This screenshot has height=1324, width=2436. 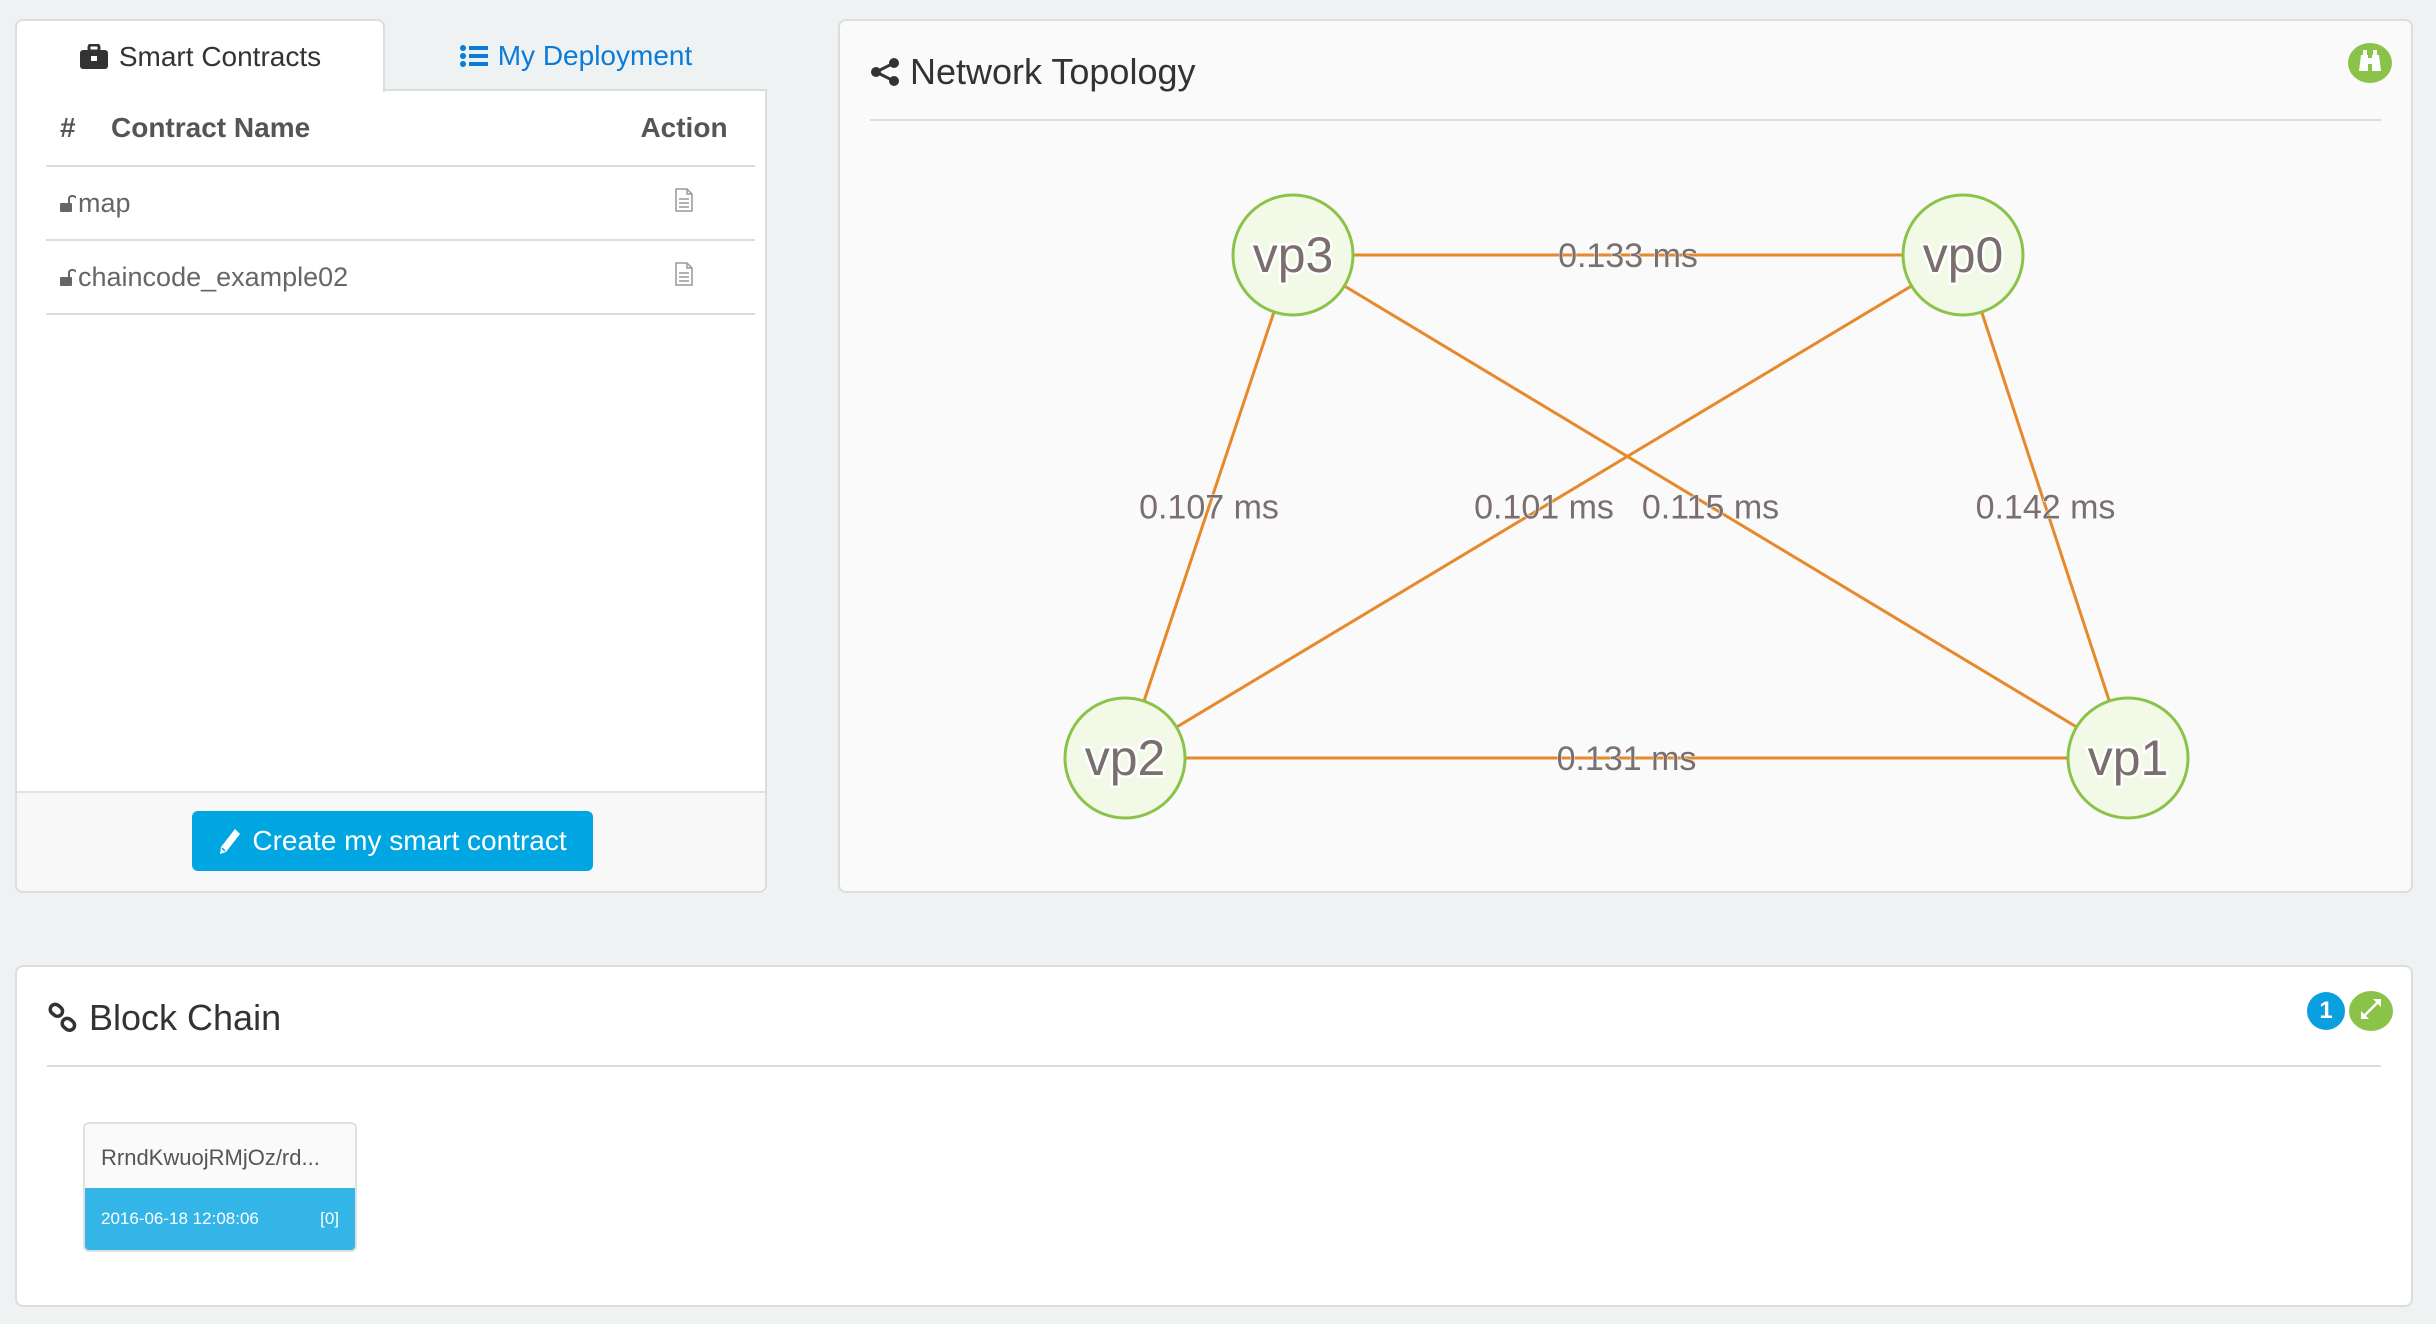 I want to click on expand-icon, so click(x=2371, y=1011).